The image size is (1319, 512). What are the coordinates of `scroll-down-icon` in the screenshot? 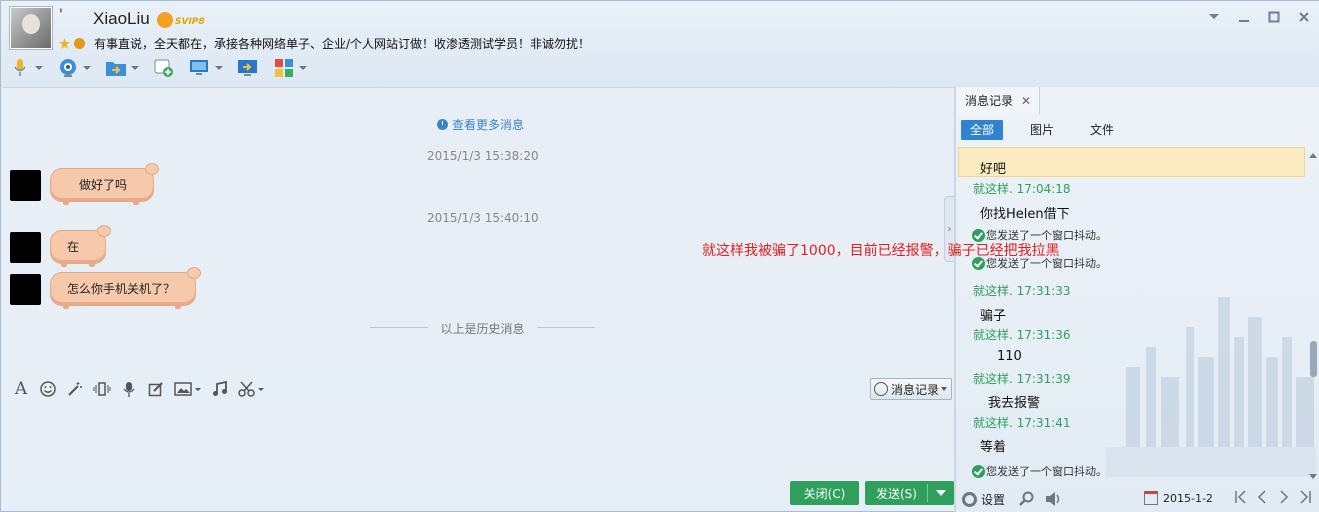 It's located at (1313, 476).